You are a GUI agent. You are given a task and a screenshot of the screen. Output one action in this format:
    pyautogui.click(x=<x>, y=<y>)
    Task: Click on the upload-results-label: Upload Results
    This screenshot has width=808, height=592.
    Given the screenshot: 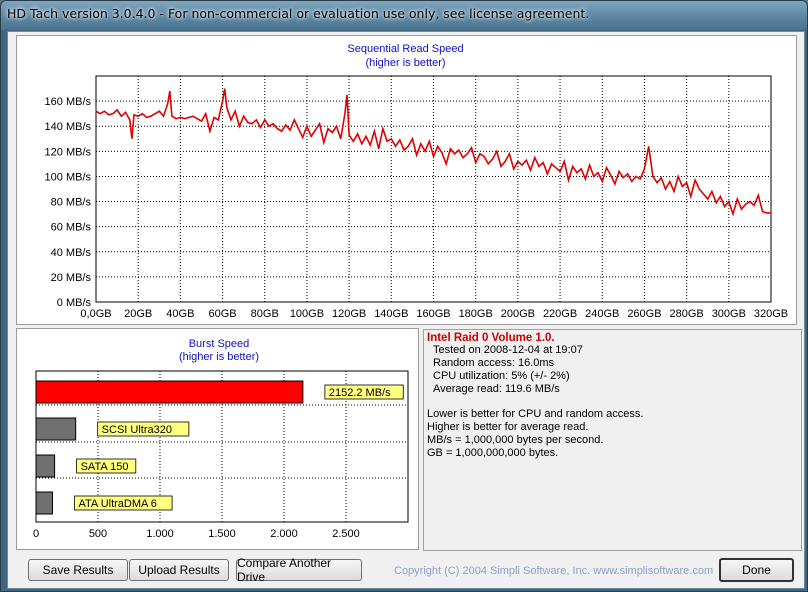 What is the action you would take?
    pyautogui.click(x=179, y=570)
    